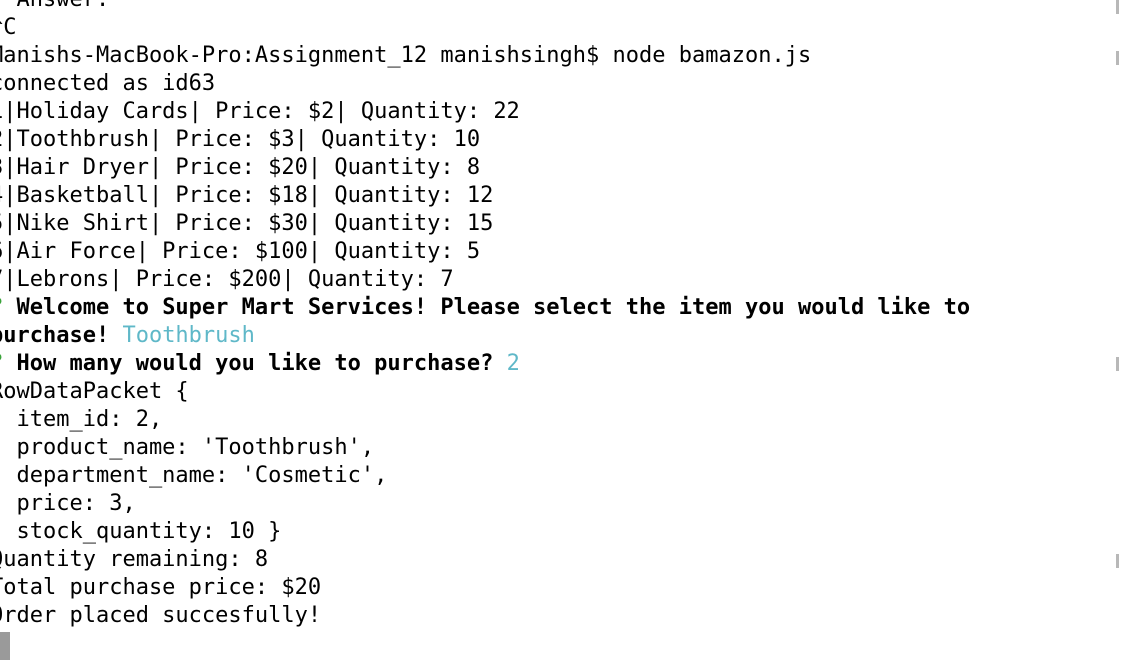 The image size is (1122, 662). I want to click on terminal-line: Answer:, so click(550, 7).